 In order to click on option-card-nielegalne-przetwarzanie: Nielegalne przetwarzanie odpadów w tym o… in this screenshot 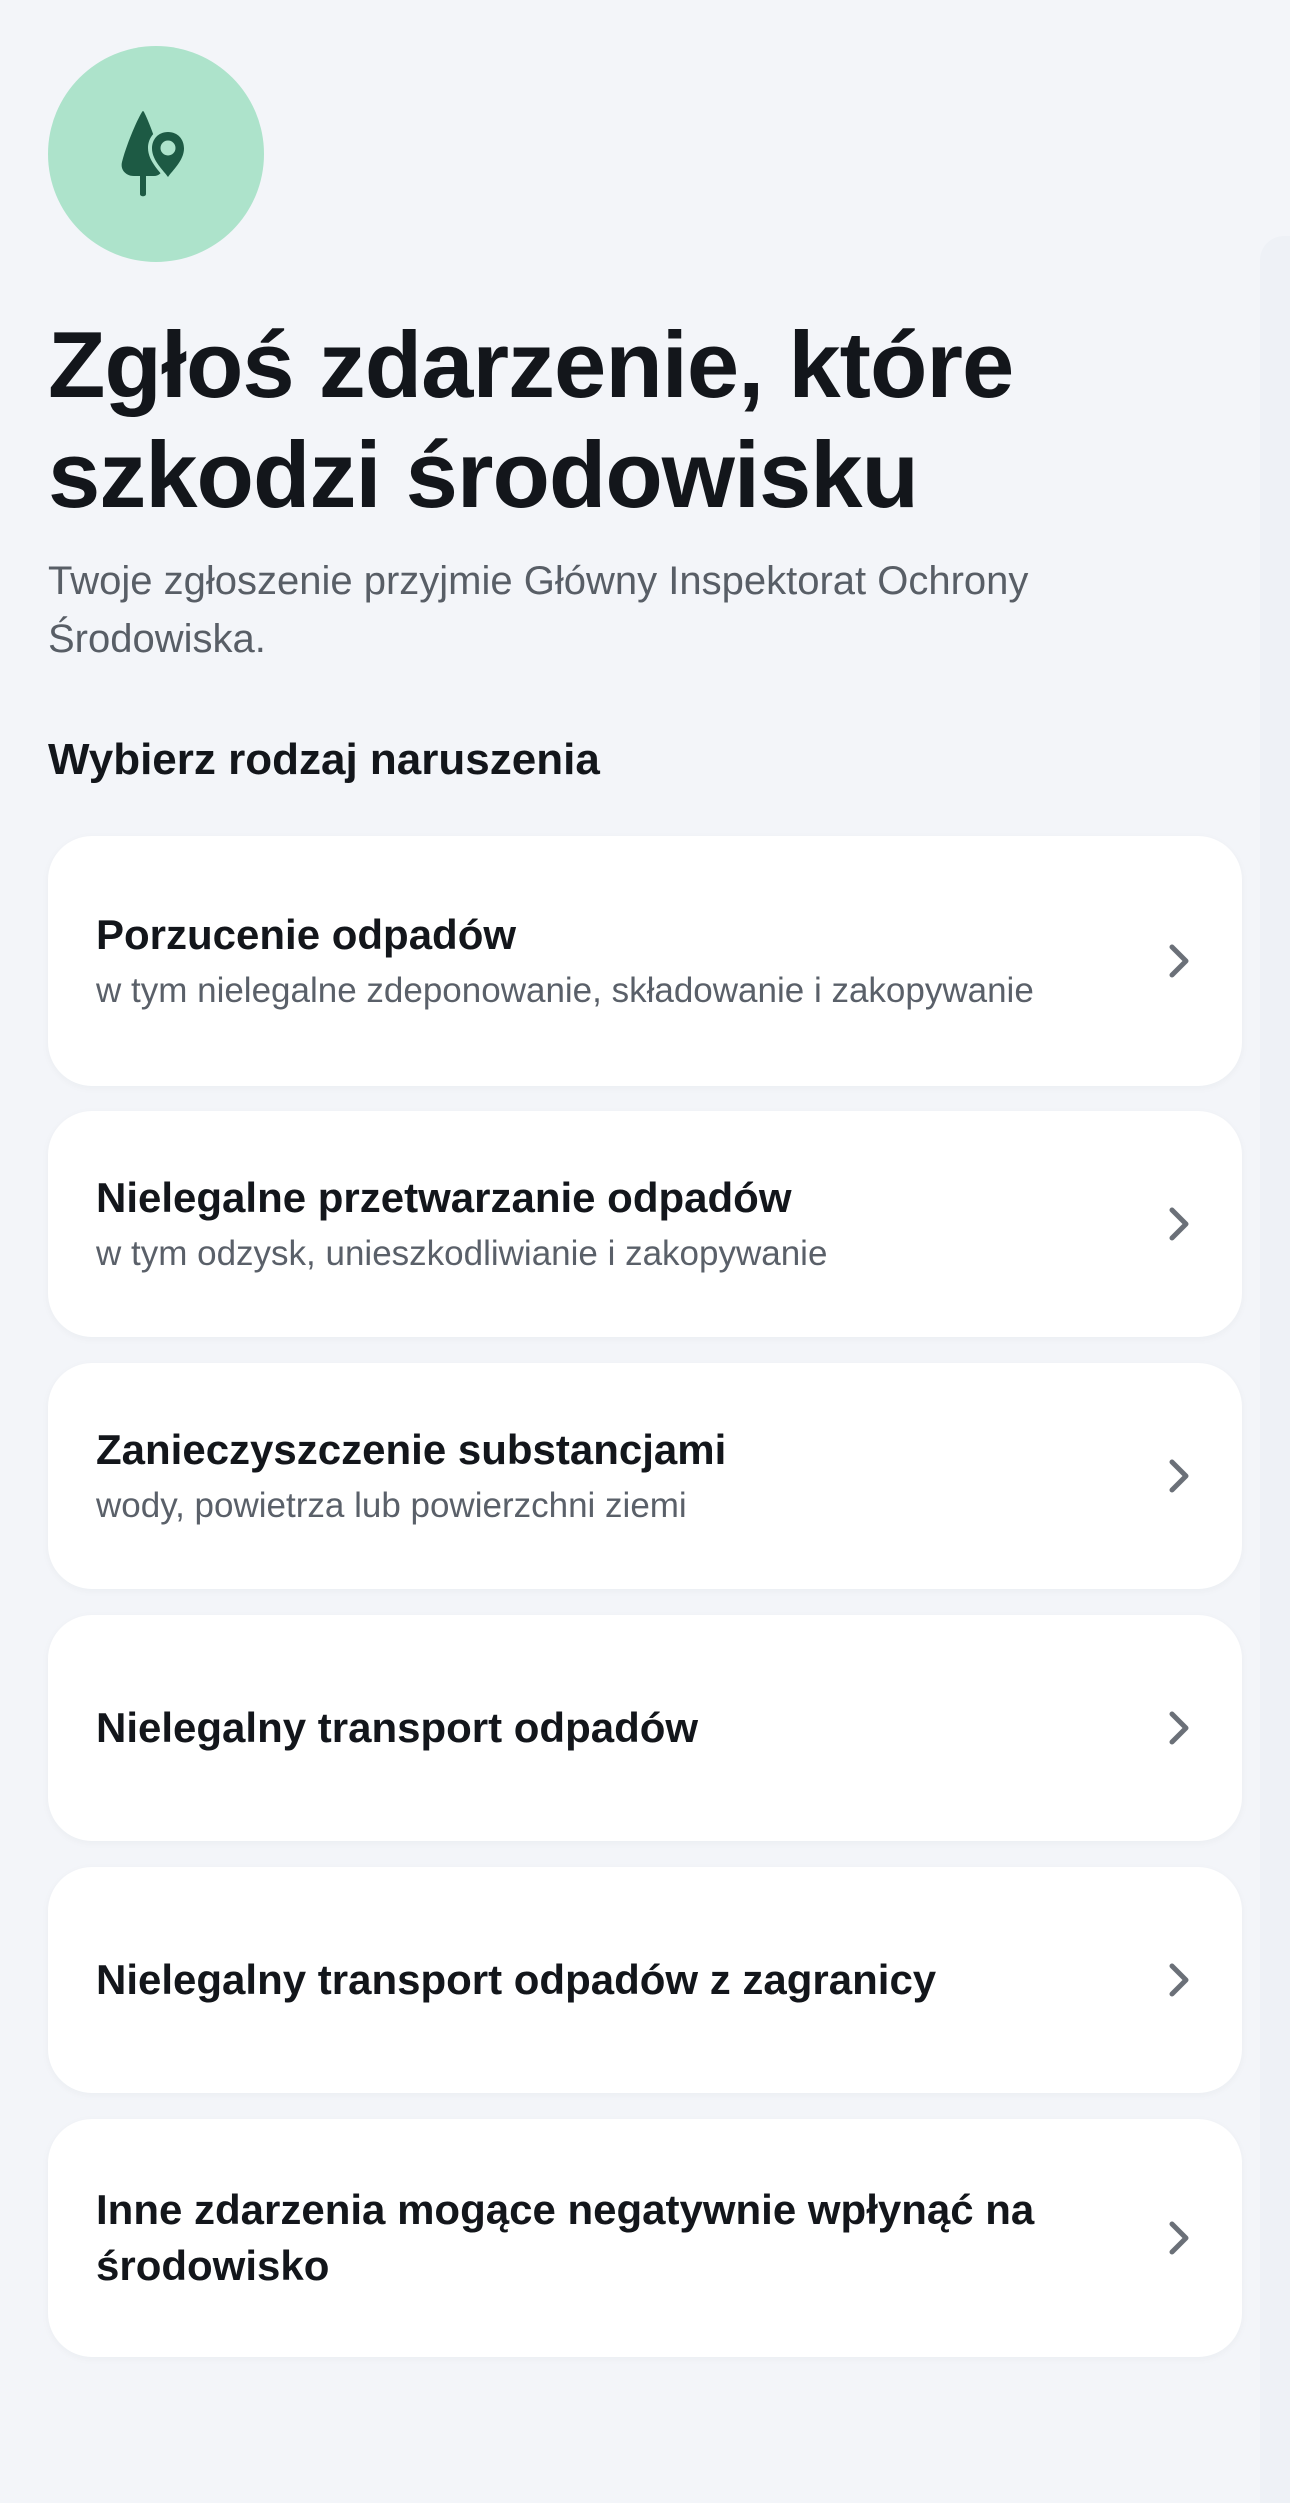, I will do `click(645, 1224)`.